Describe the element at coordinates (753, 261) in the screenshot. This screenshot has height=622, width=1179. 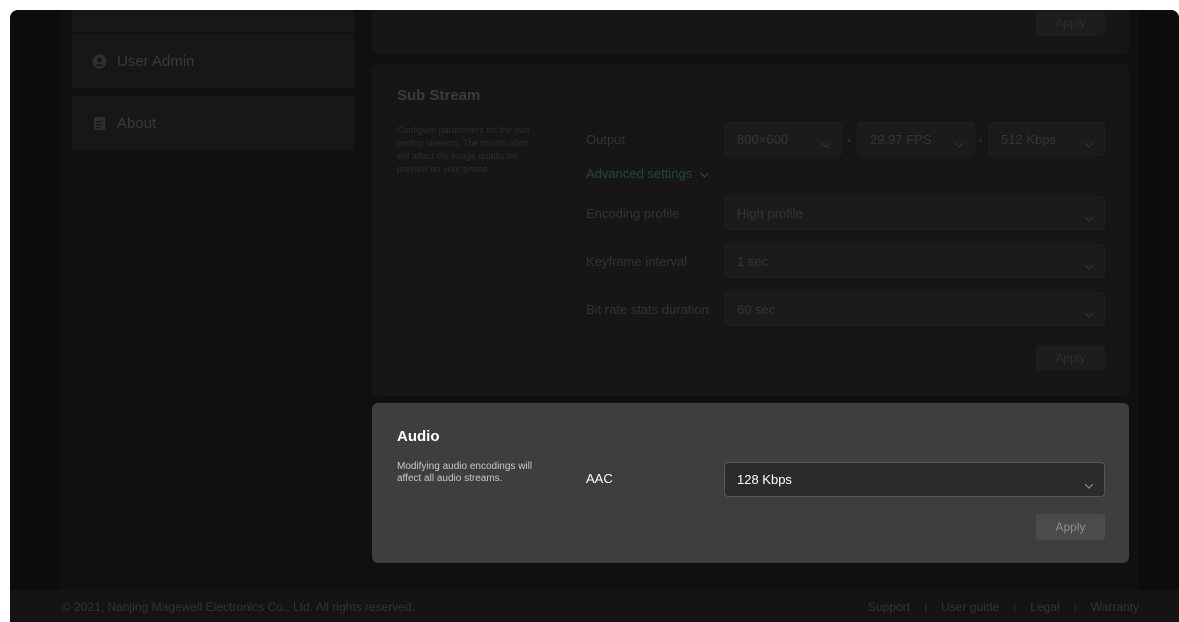
I see `keyframe-interval-value: 1 sec` at that location.